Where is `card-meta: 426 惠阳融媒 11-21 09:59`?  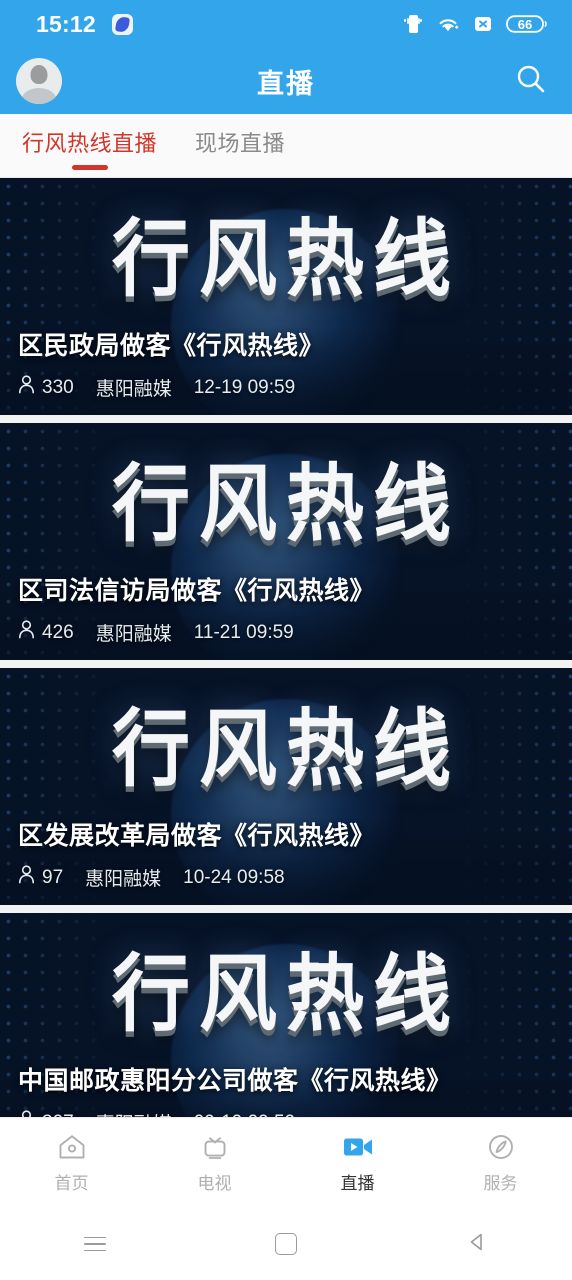
card-meta: 426 惠阳融媒 11-21 09:59 is located at coordinates (295, 632).